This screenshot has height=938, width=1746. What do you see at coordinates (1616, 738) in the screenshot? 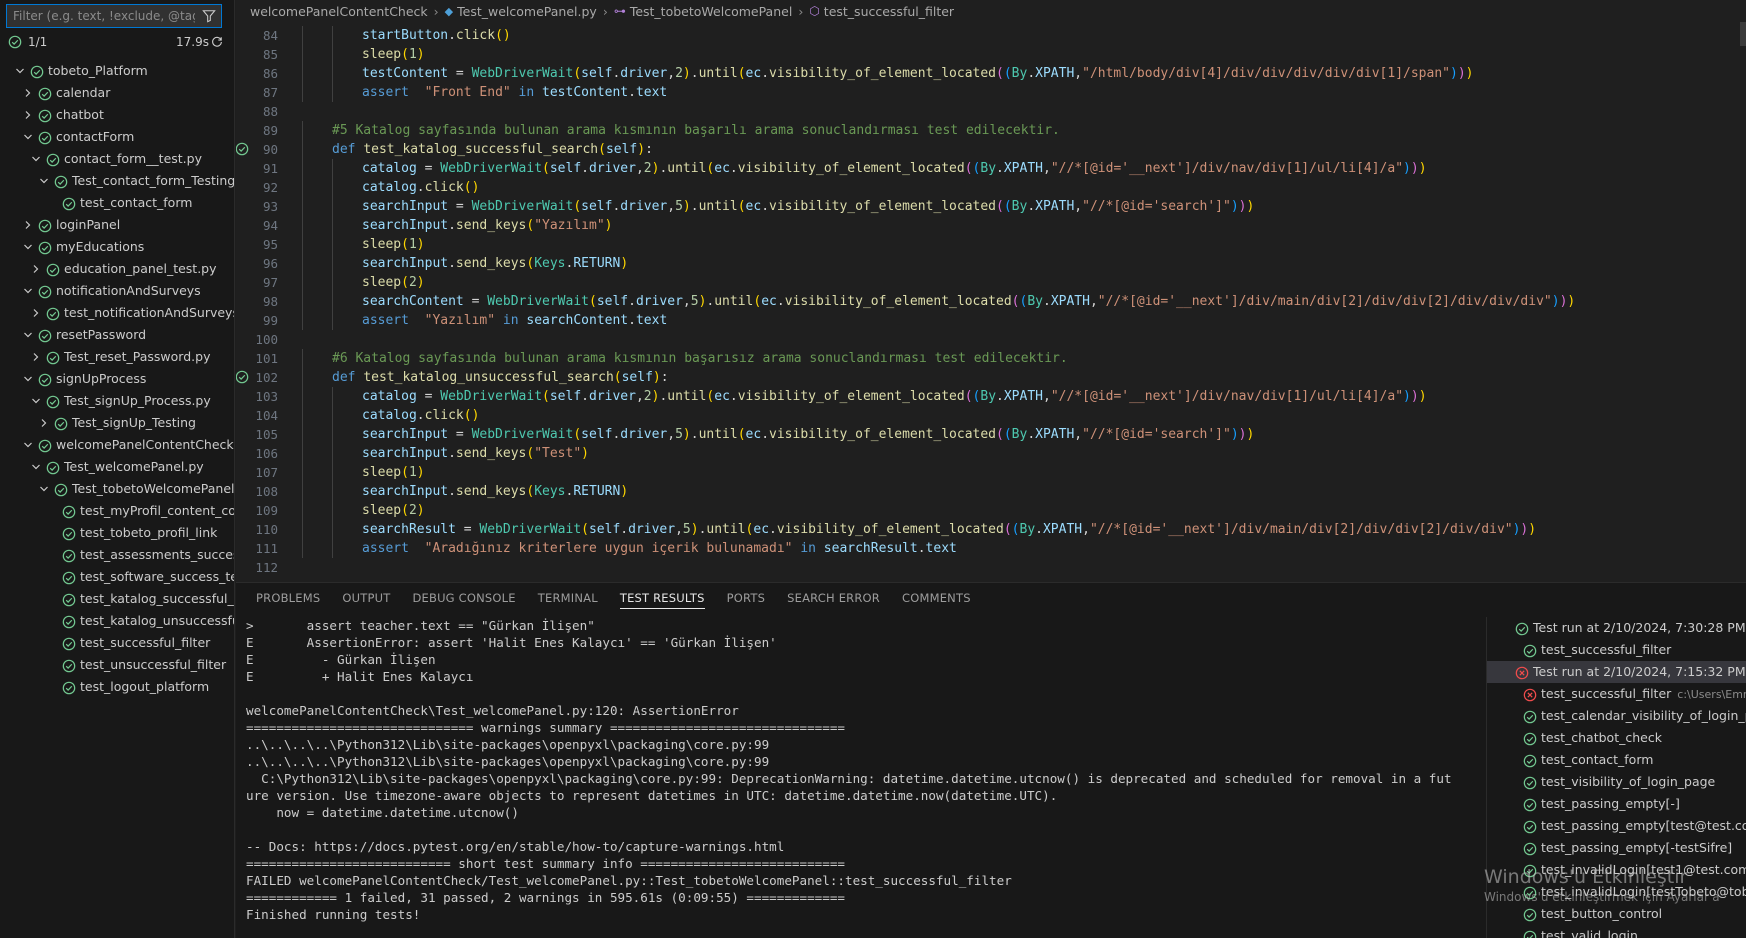
I see `test-result-item: test_chatbot_check` at bounding box center [1616, 738].